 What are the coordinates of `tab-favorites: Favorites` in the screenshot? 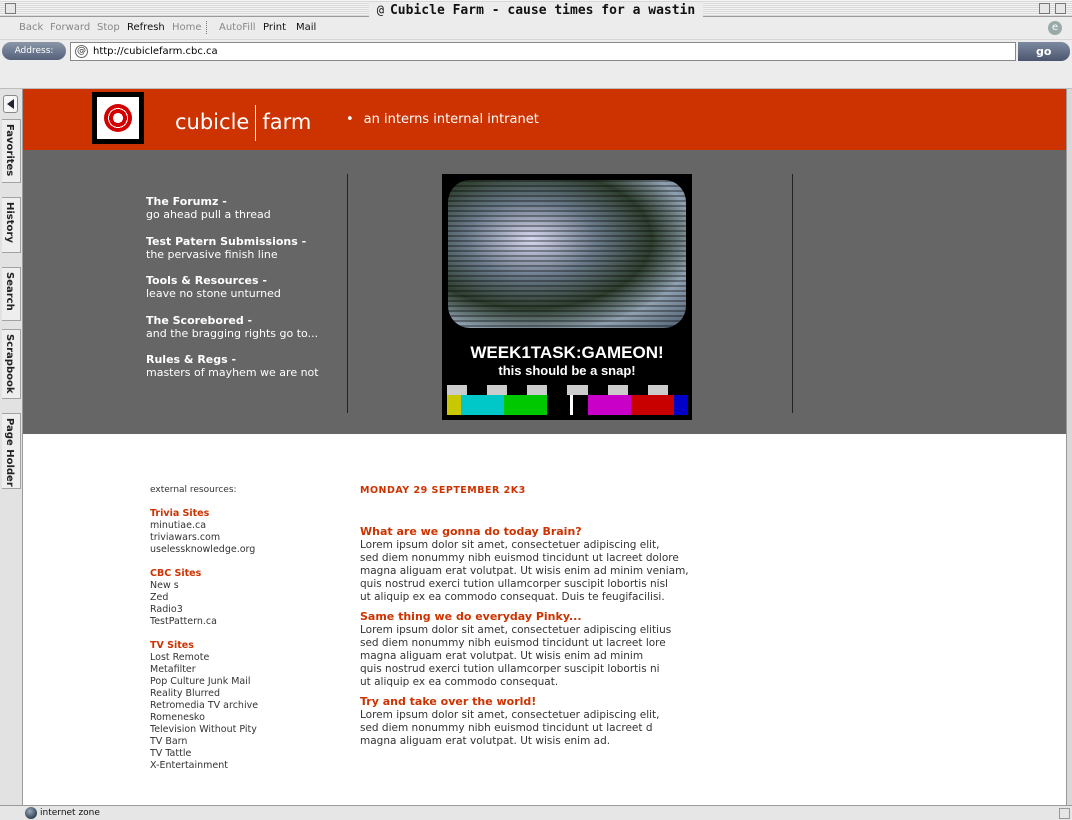 It's located at (11, 151).